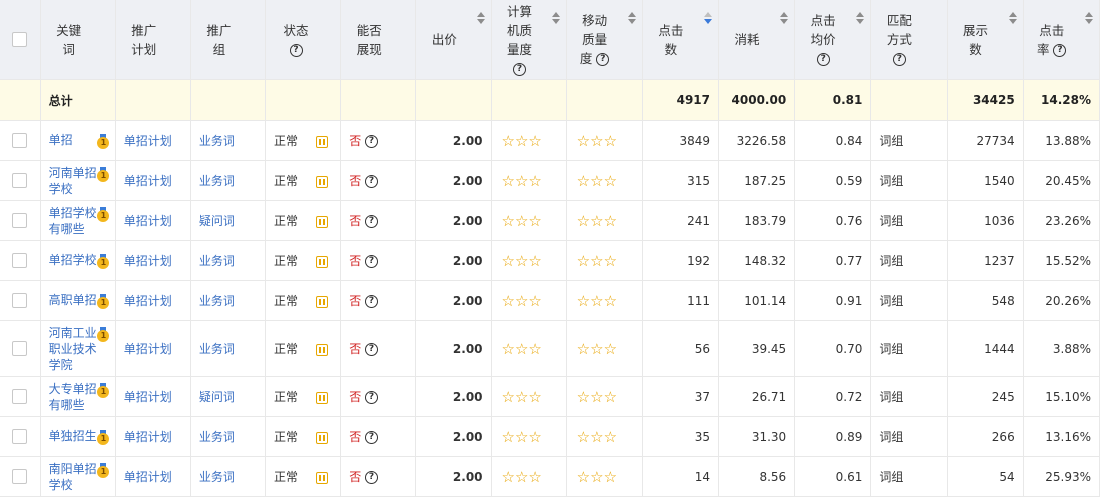  What do you see at coordinates (73, 140) in the screenshot?
I see `keyword-link: 单招` at bounding box center [73, 140].